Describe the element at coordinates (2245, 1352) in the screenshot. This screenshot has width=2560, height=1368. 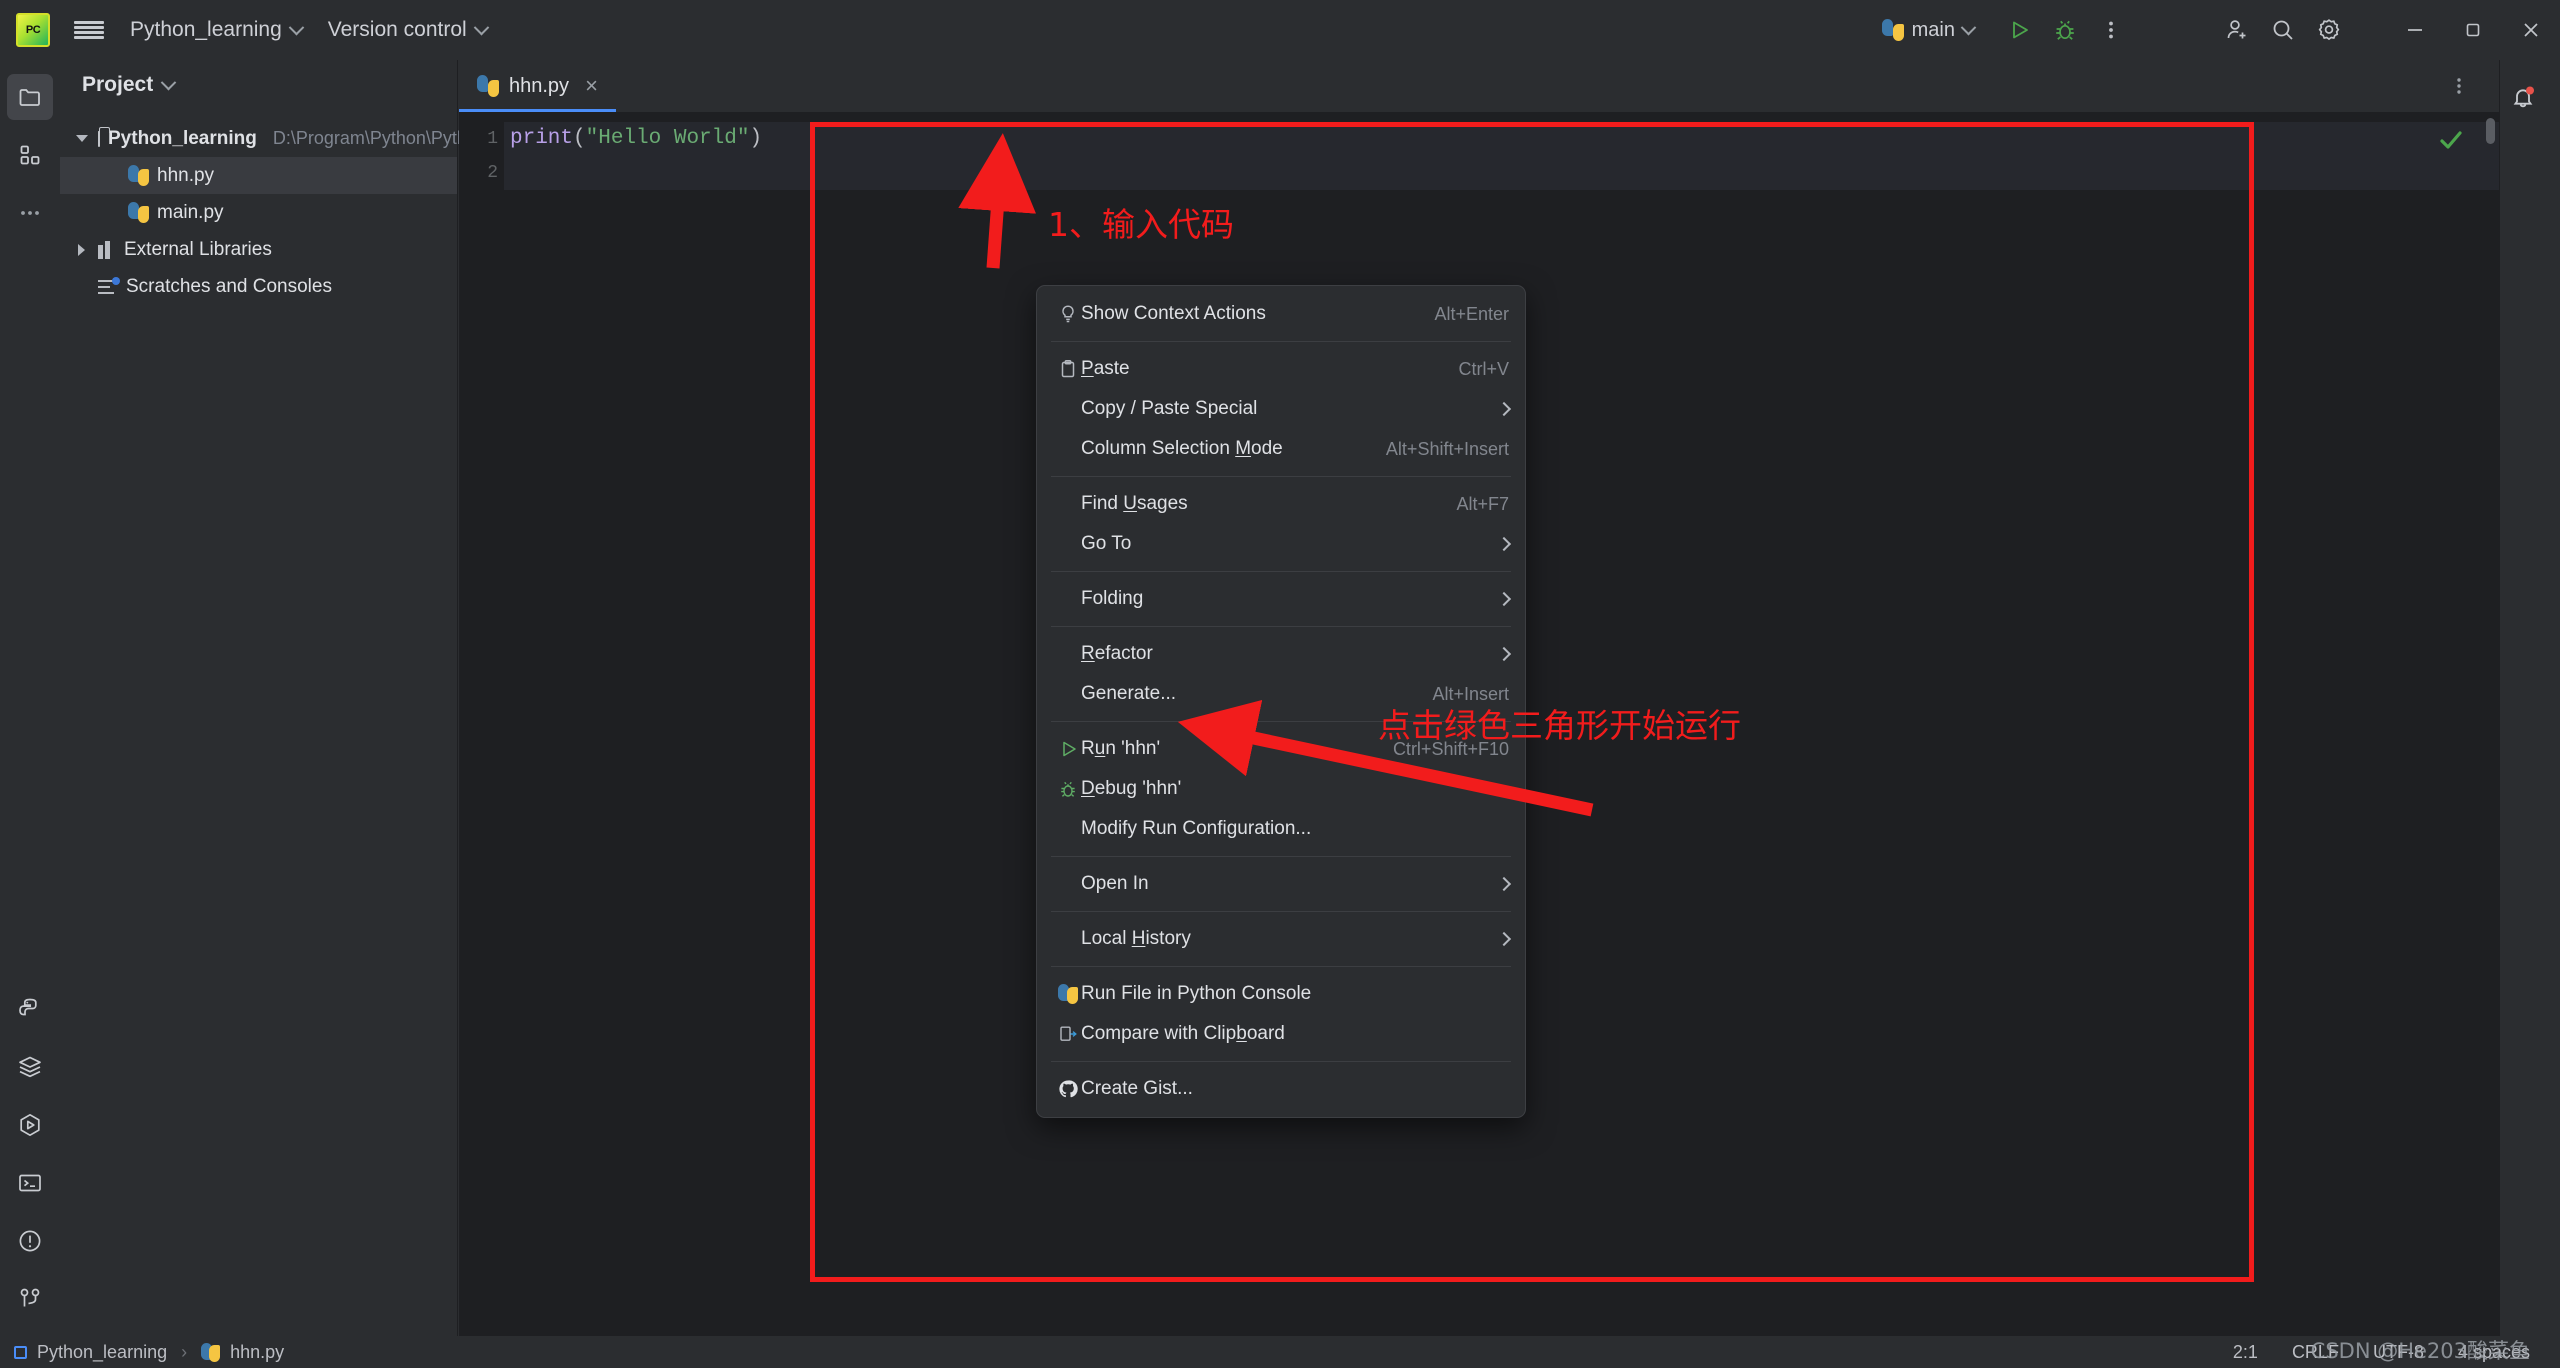
I see `caret-position: 2:1` at that location.